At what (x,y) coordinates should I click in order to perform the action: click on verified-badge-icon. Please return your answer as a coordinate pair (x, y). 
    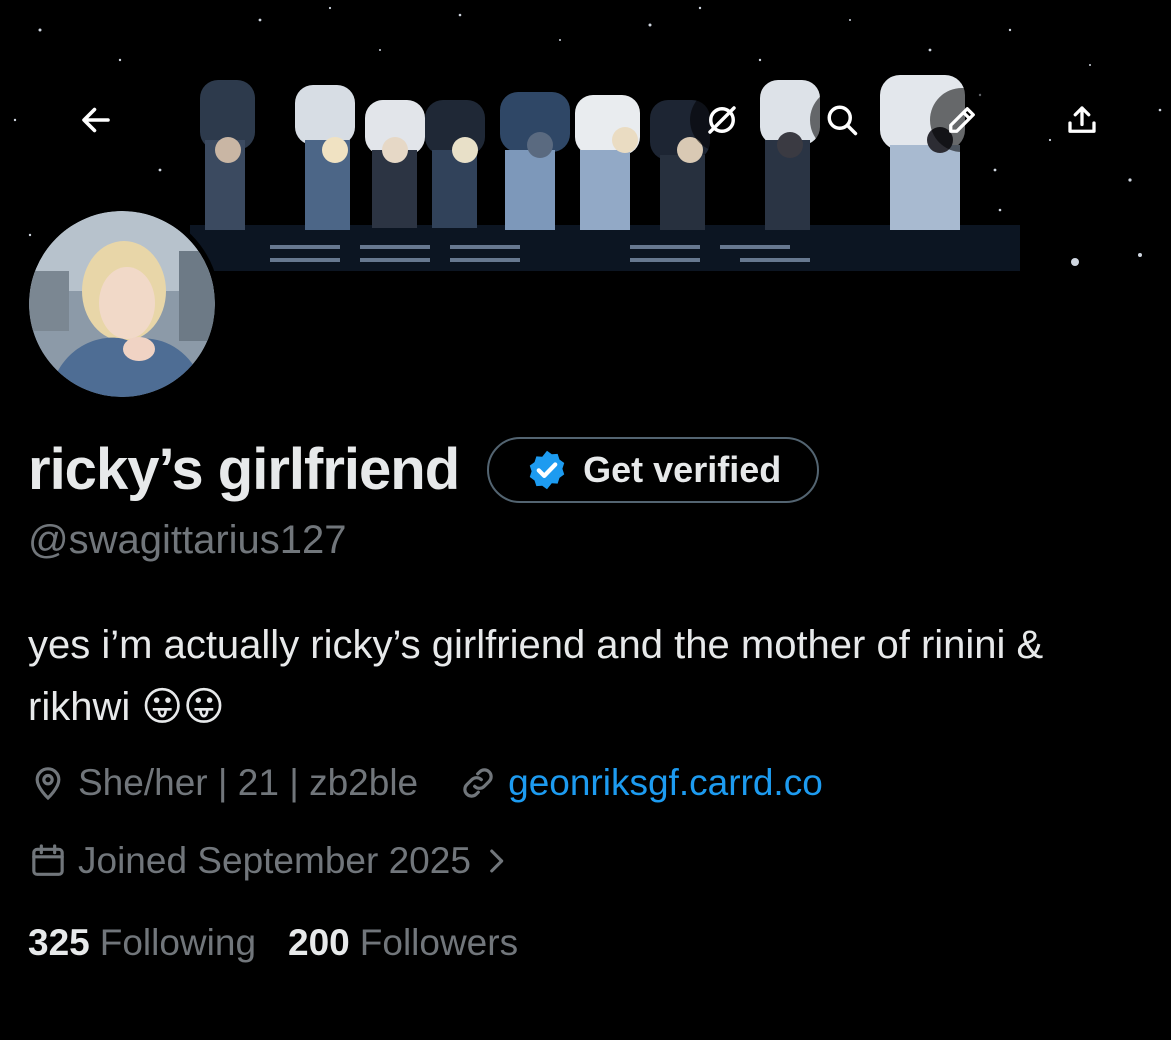
    Looking at the image, I should click on (547, 470).